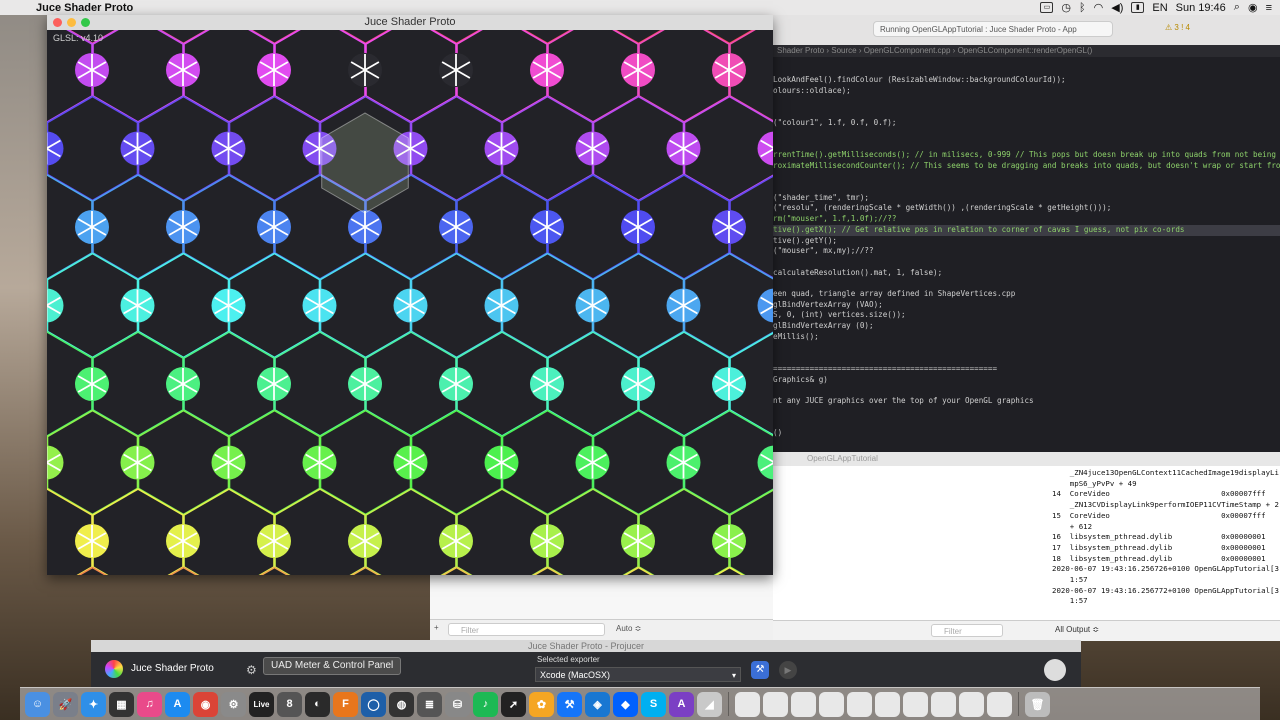 Image resolution: width=1280 pixels, height=720 pixels. Describe the element at coordinates (1026, 198) in the screenshot. I see `code-line: ("shader_time", tmr);` at that location.